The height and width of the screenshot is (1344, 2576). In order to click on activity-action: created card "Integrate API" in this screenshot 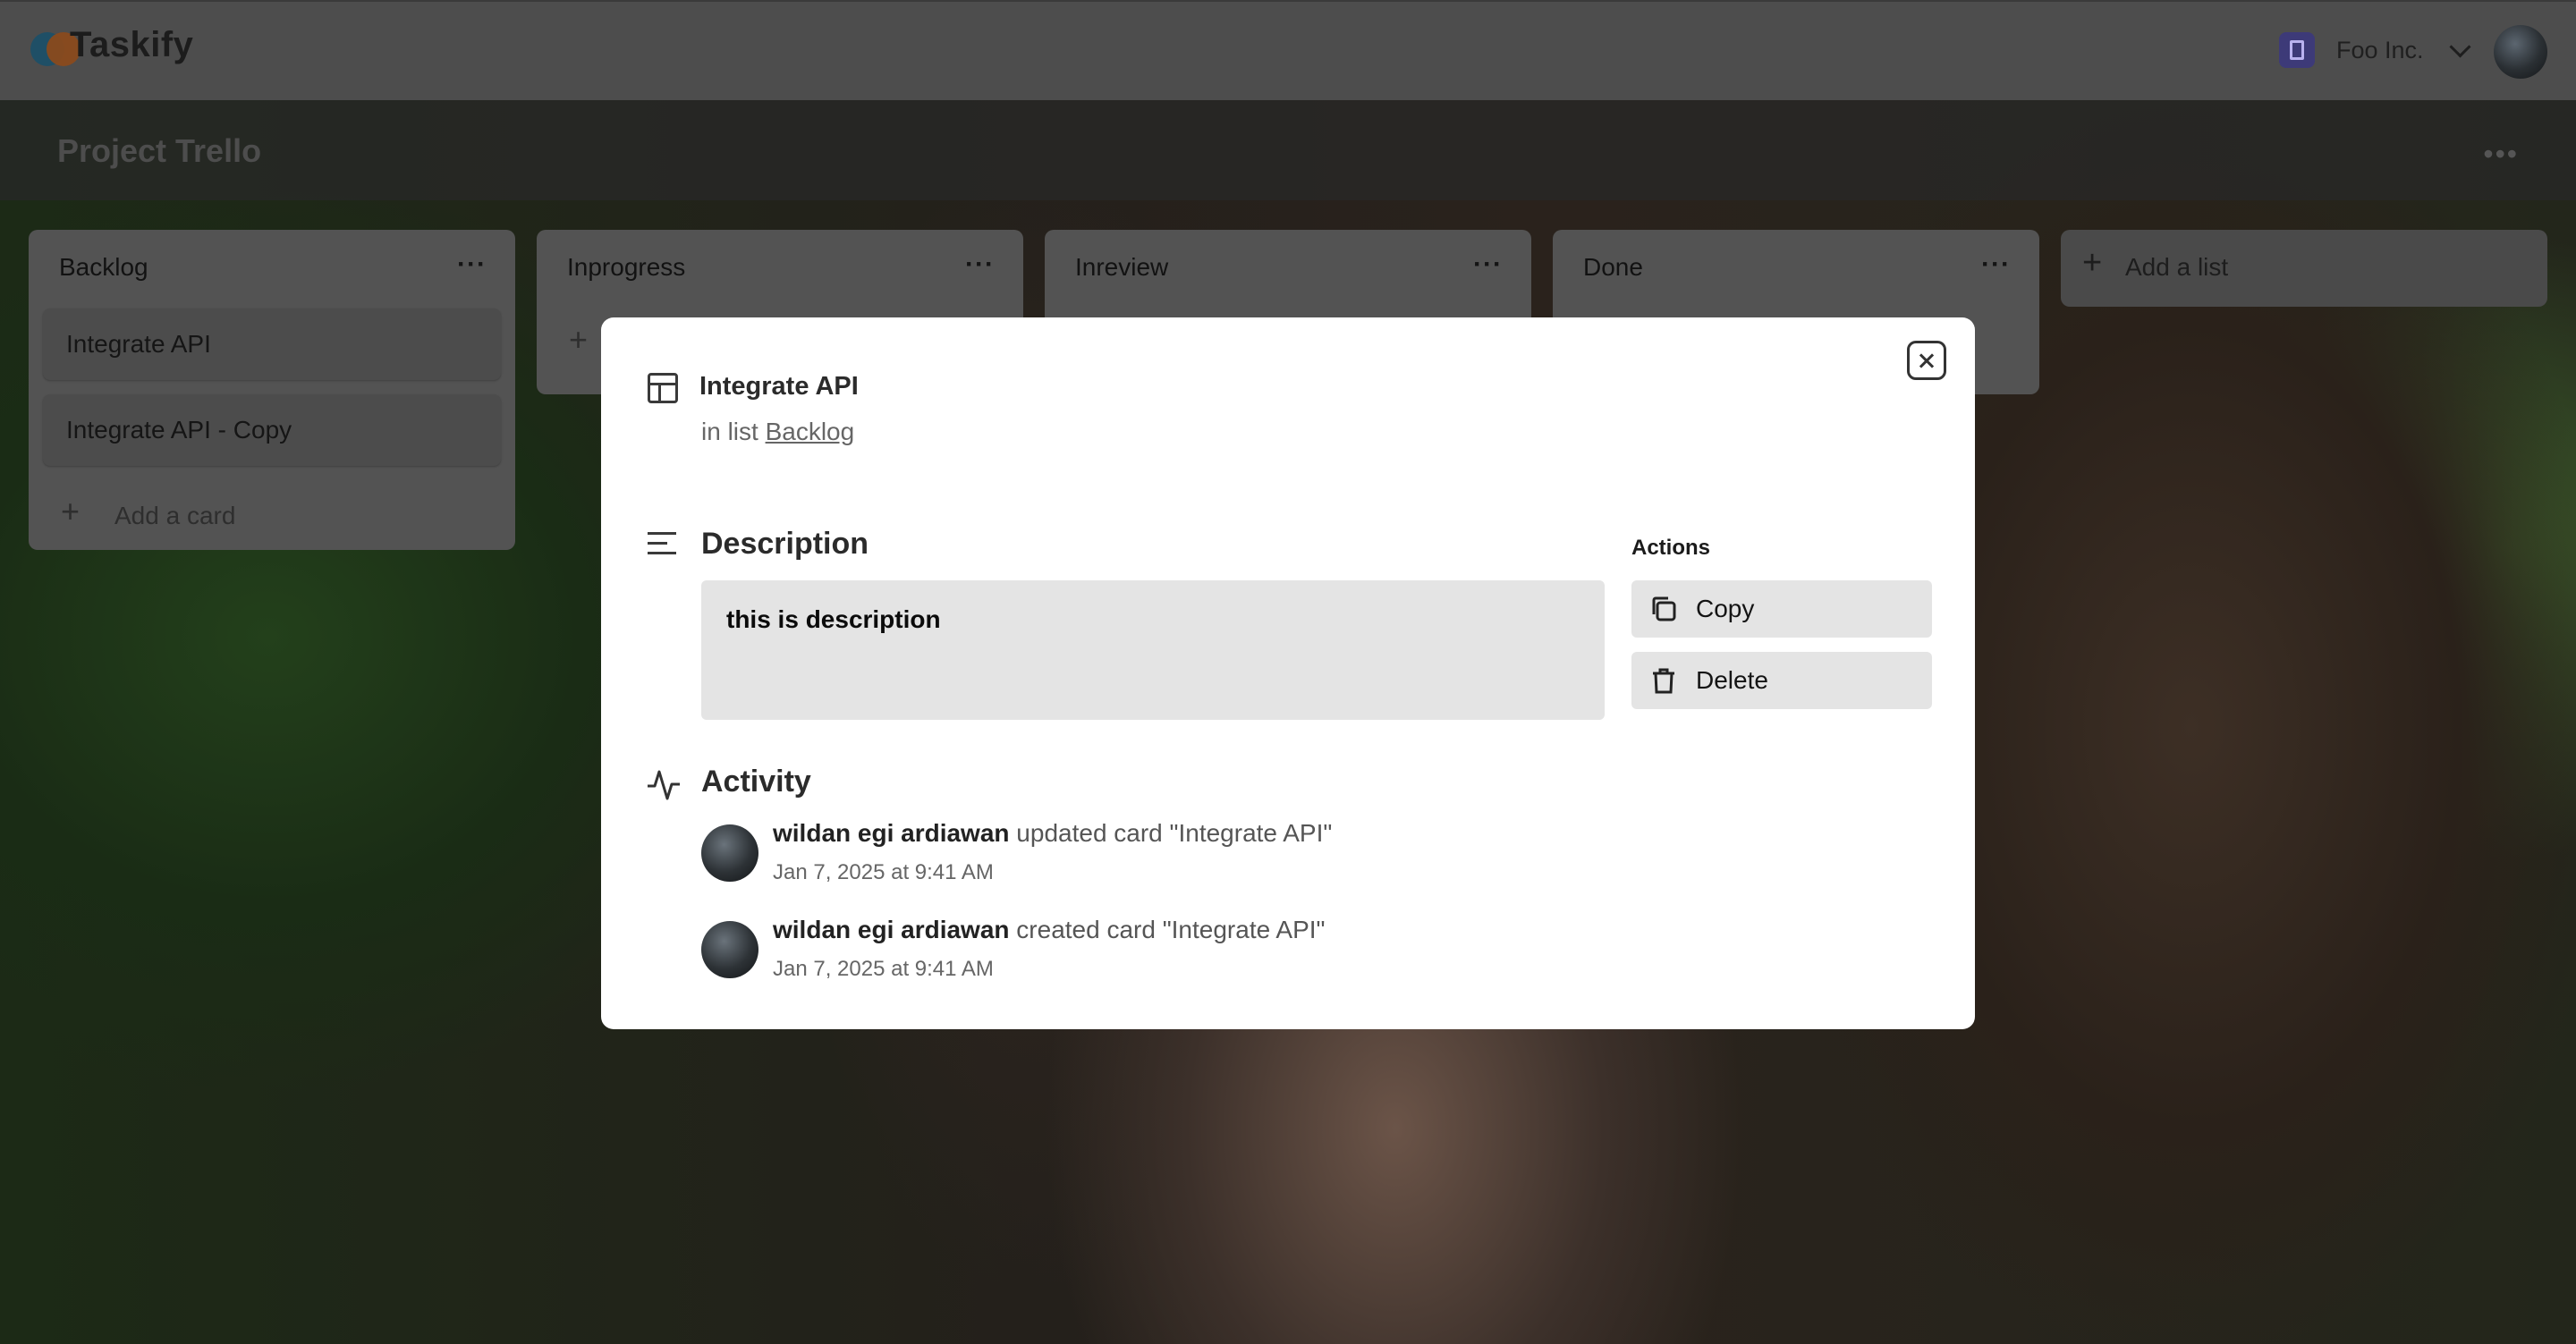, I will do `click(1171, 929)`.